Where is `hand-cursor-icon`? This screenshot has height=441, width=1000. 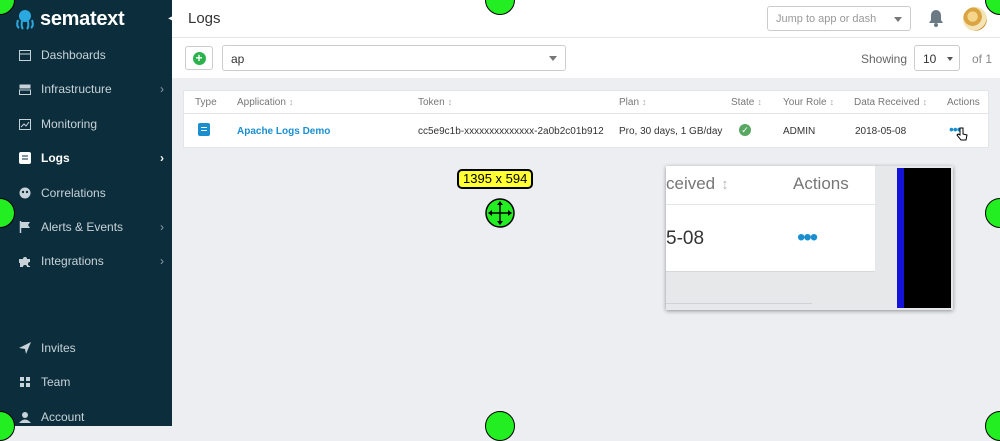 hand-cursor-icon is located at coordinates (962, 134).